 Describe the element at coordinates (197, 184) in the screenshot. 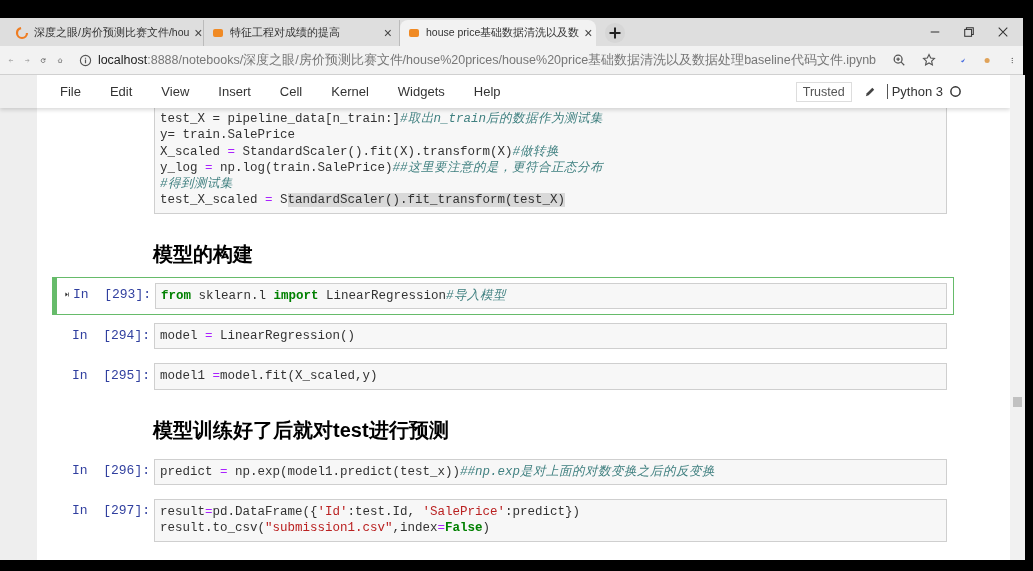

I see `code-line: #得到测试集` at that location.